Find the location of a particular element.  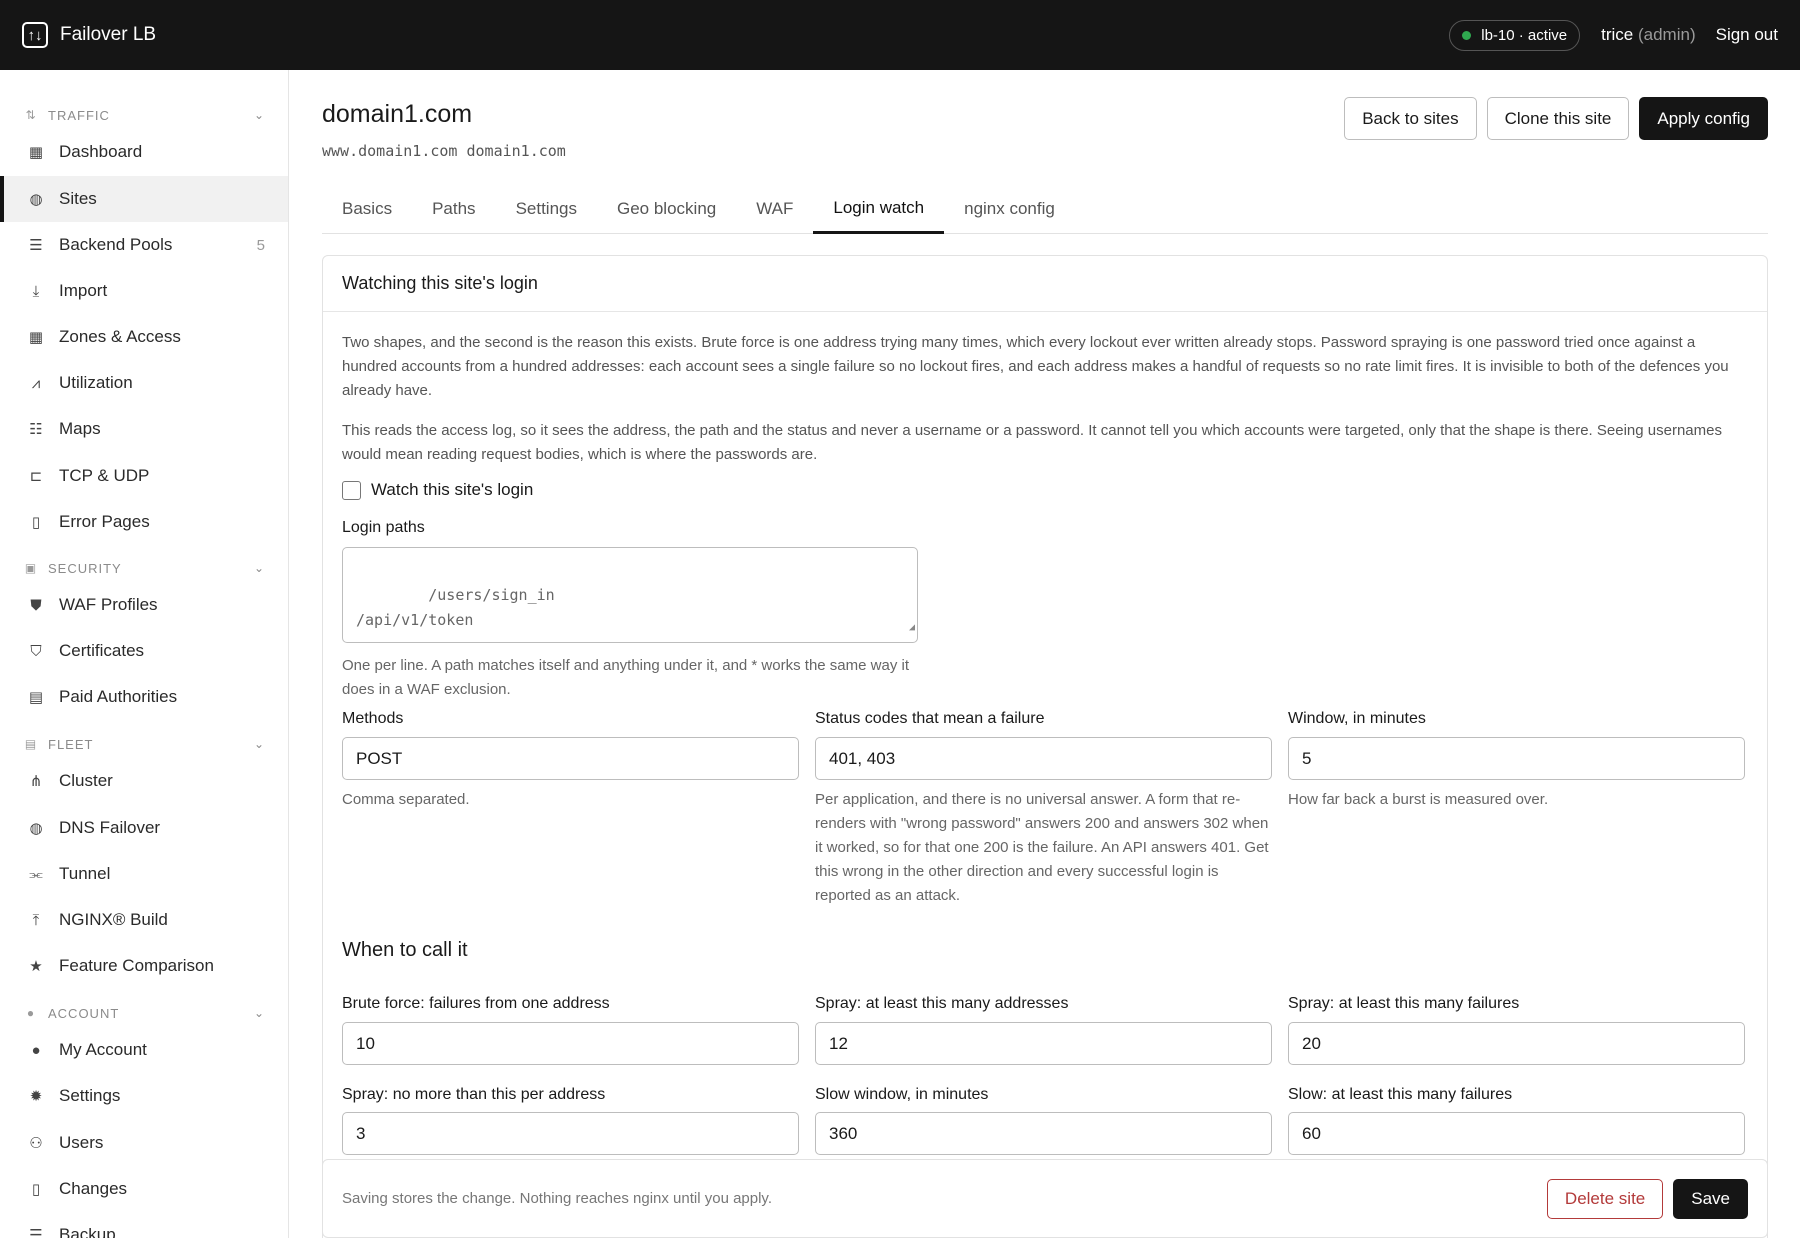

sidebar-item-dns-failover: ◍ DNS Failover is located at coordinates (144, 828).